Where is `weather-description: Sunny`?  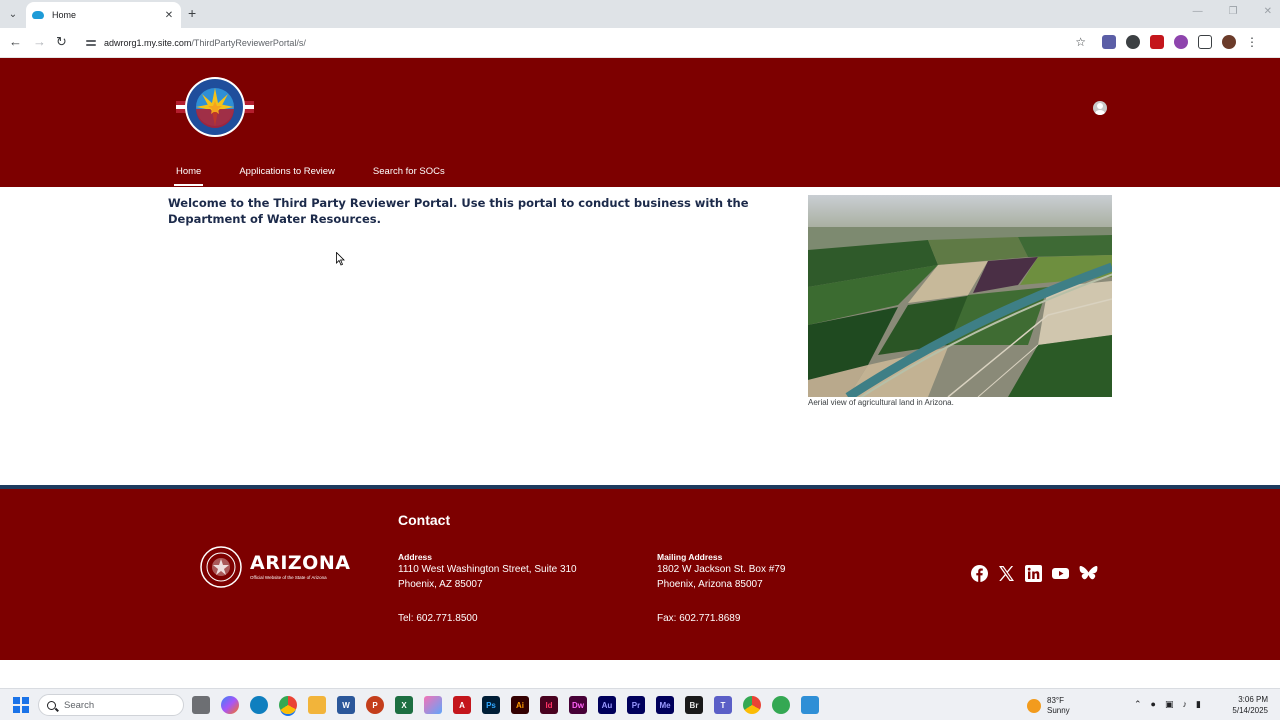 weather-description: Sunny is located at coordinates (1058, 710).